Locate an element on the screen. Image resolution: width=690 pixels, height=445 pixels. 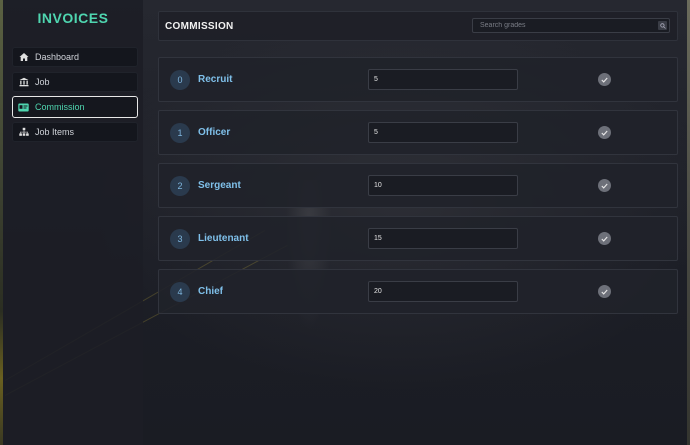
home-icon is located at coordinates (23, 57).